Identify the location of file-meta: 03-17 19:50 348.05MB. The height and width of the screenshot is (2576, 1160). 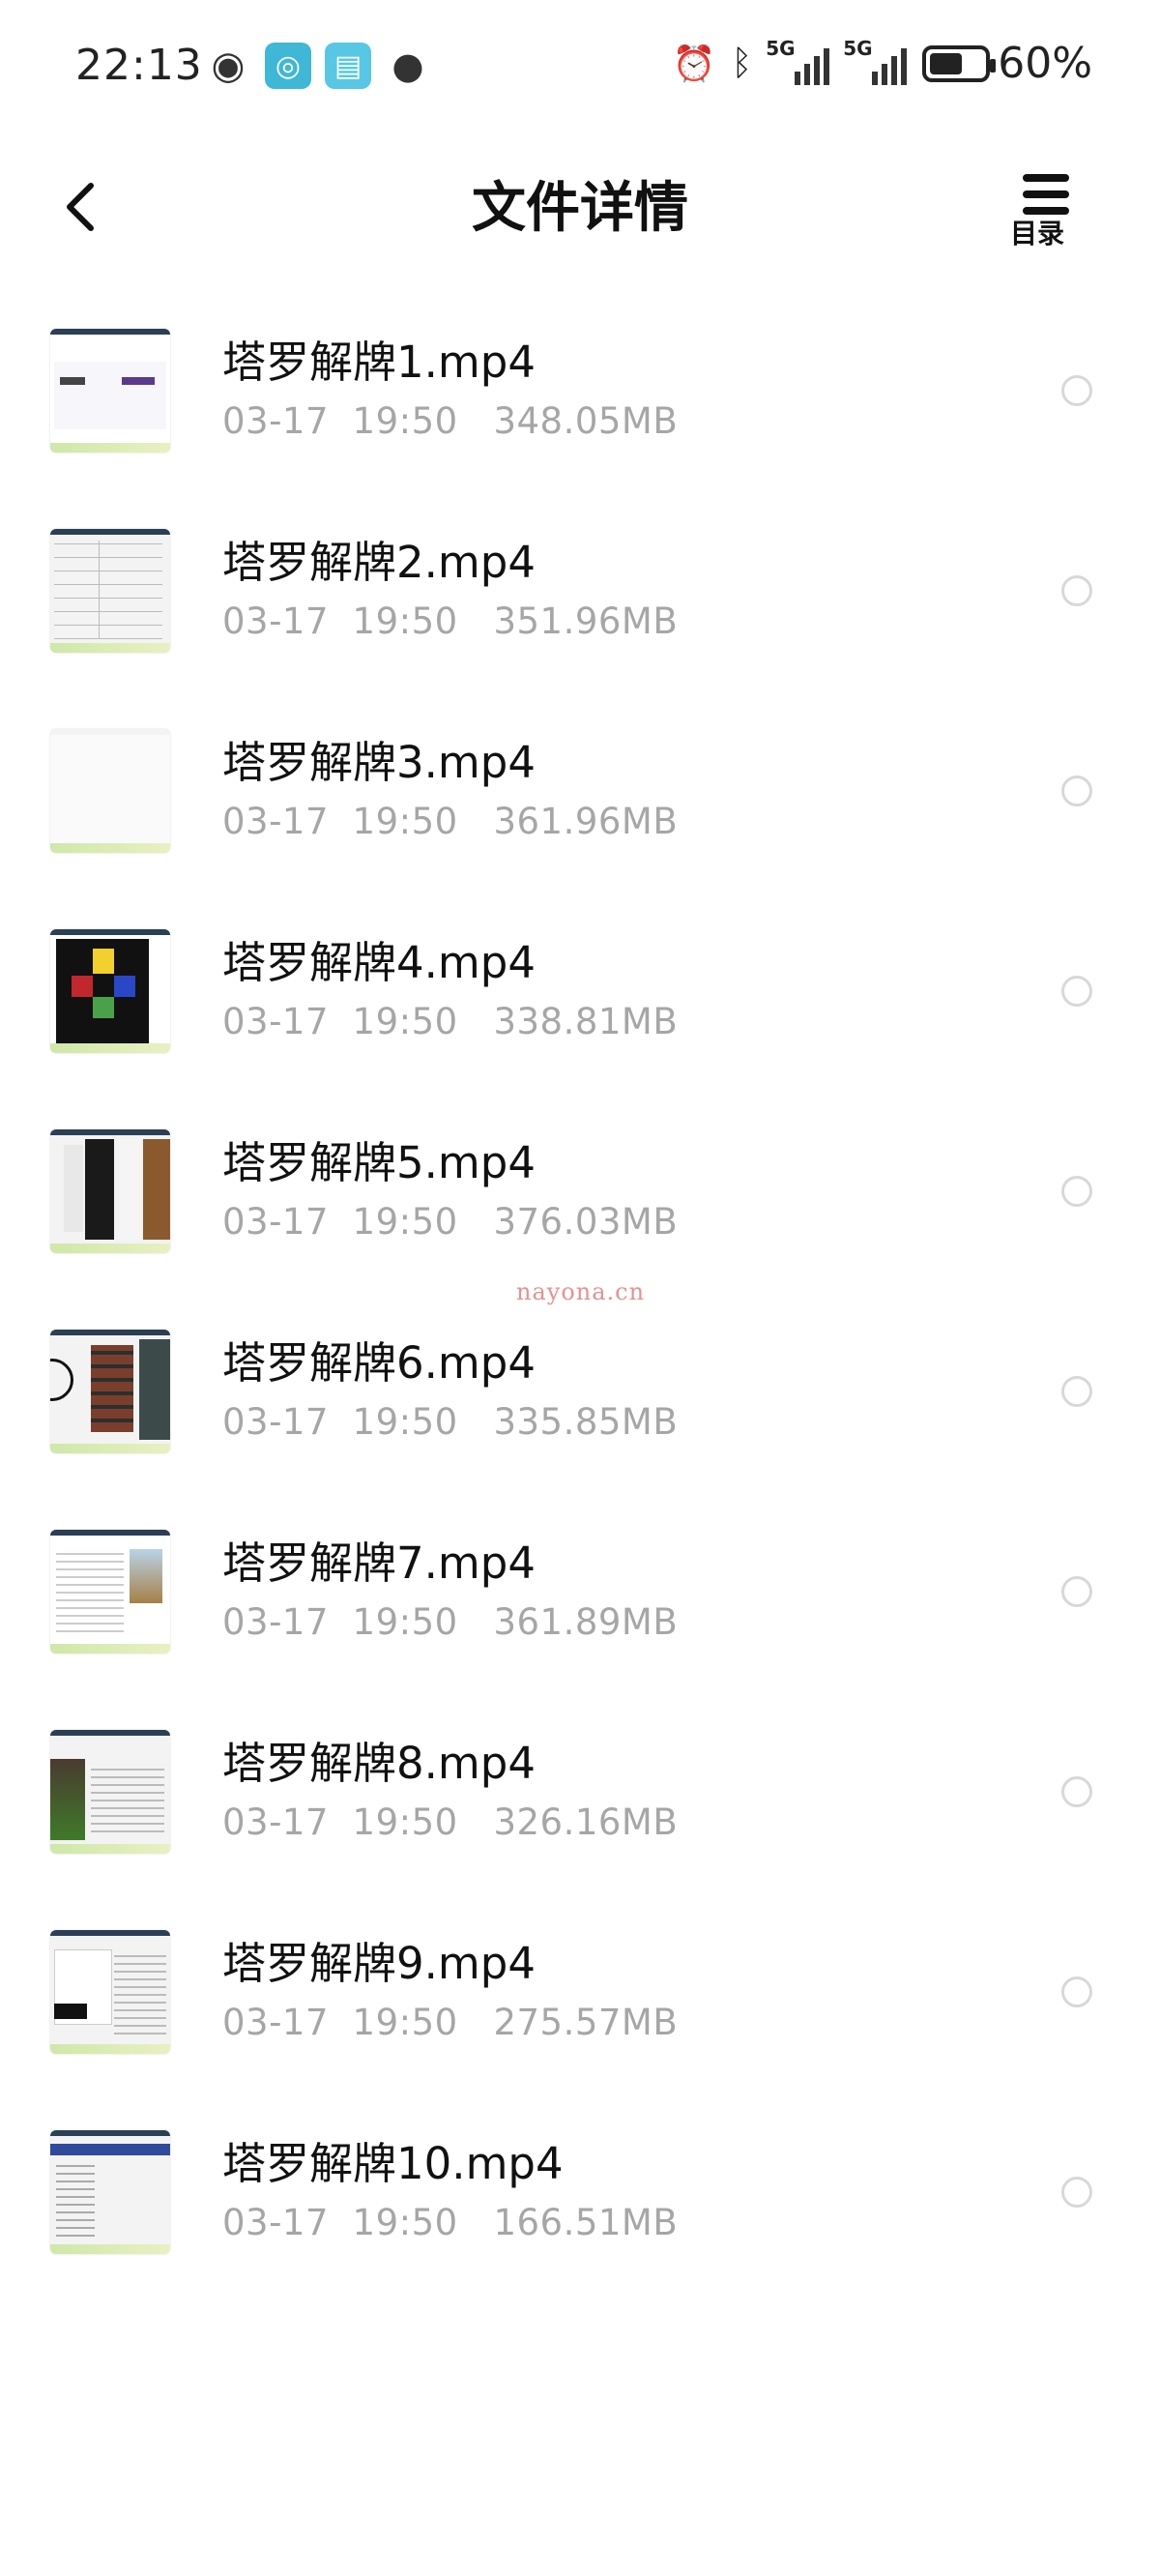
(450, 421).